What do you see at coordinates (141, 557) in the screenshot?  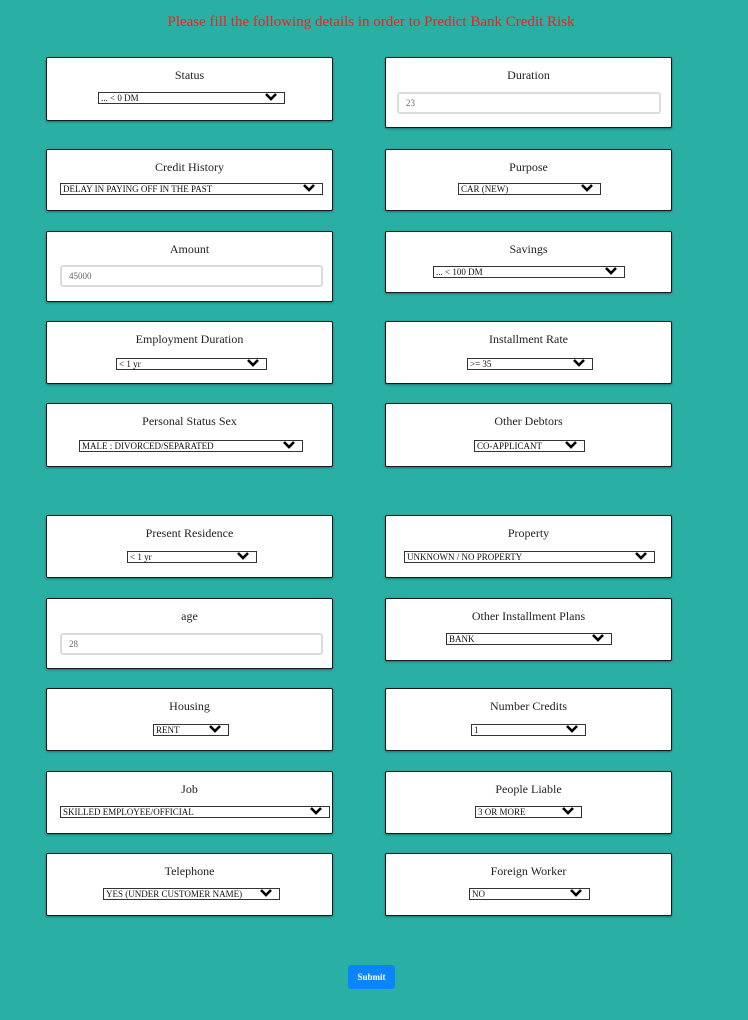 I see `present-residence-value: < 1 yr` at bounding box center [141, 557].